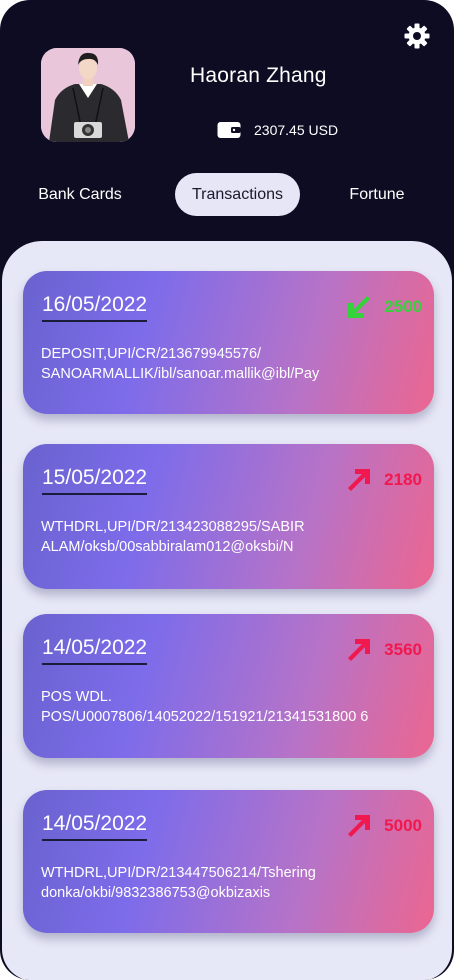 This screenshot has height=980, width=454. I want to click on transaction-amount: 5000, so click(403, 825).